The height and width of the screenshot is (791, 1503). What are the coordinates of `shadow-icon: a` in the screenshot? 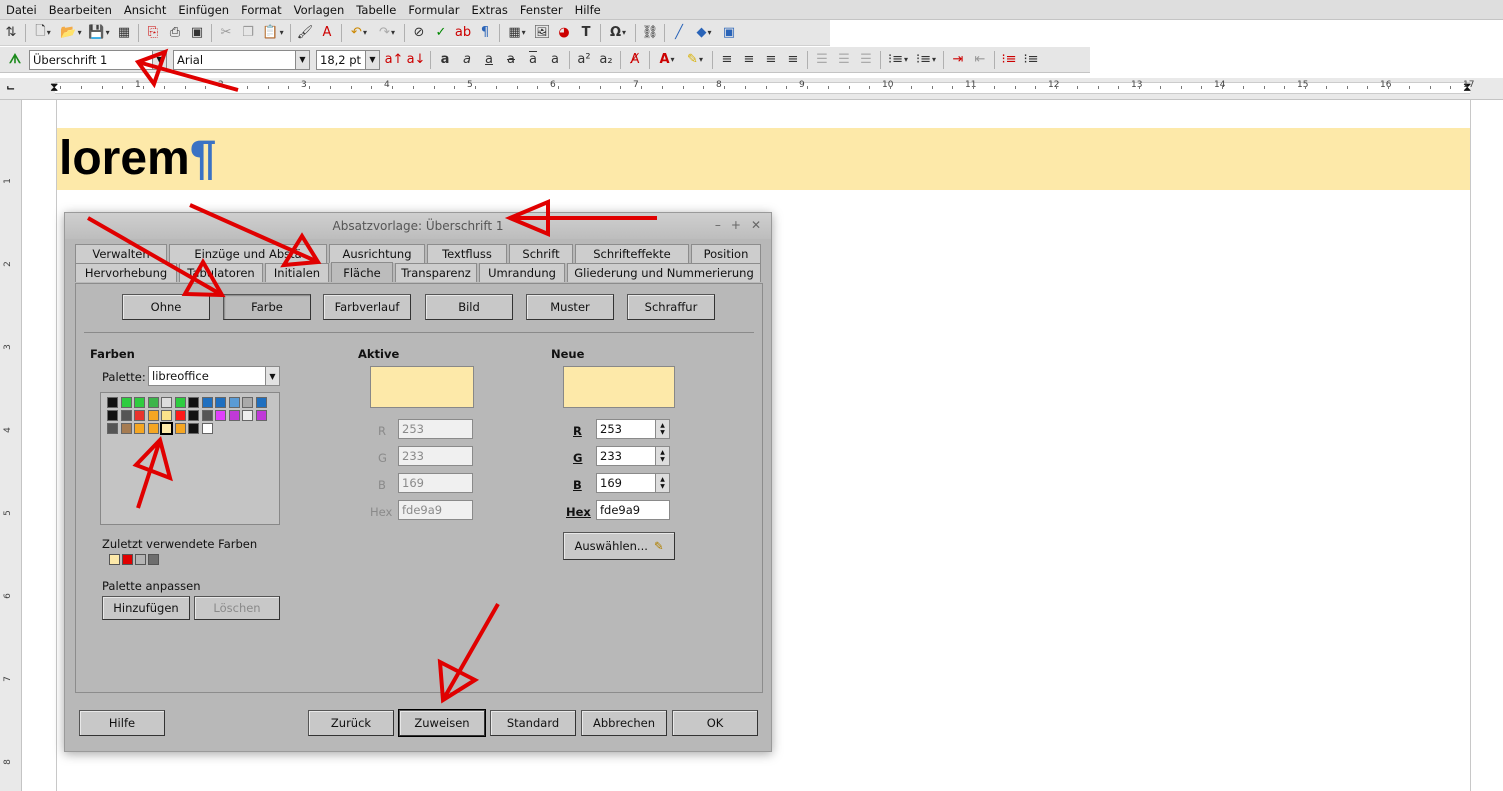 It's located at (555, 60).